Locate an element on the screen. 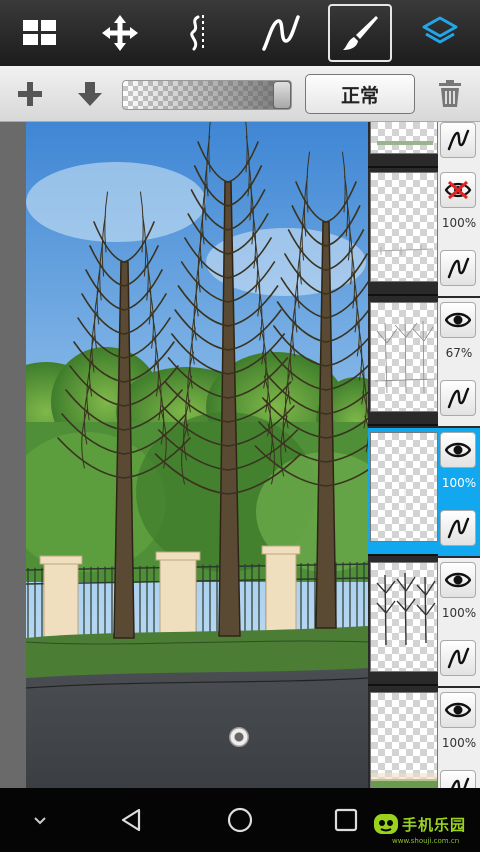 Image resolution: width=480 pixels, height=852 pixels. delete-layer-button is located at coordinates (450, 94).